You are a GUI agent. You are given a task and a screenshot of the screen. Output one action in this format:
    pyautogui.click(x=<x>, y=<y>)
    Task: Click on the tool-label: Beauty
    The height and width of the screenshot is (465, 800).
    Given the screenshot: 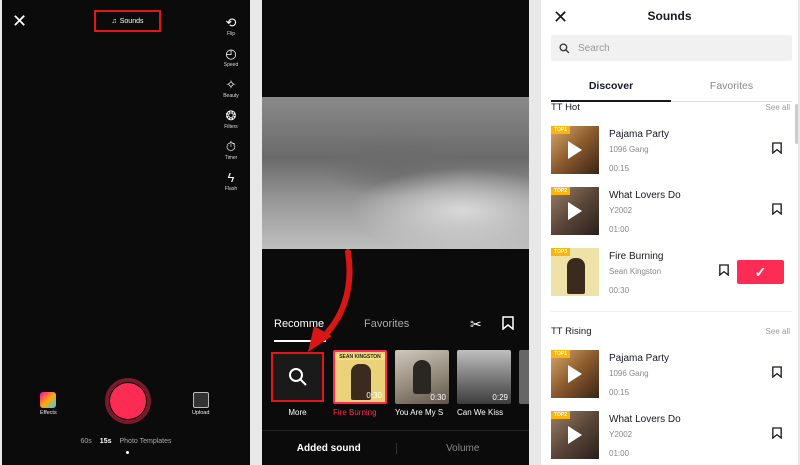 What is the action you would take?
    pyautogui.click(x=231, y=96)
    